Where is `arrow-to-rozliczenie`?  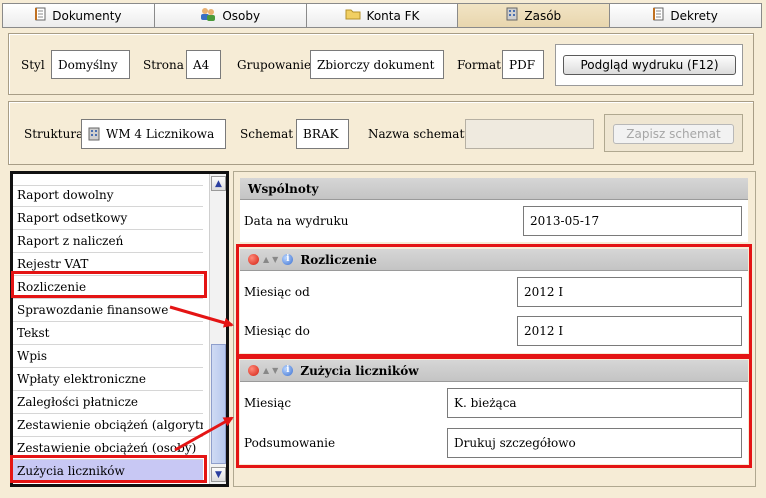
arrow-to-rozliczenie is located at coordinates (201, 316).